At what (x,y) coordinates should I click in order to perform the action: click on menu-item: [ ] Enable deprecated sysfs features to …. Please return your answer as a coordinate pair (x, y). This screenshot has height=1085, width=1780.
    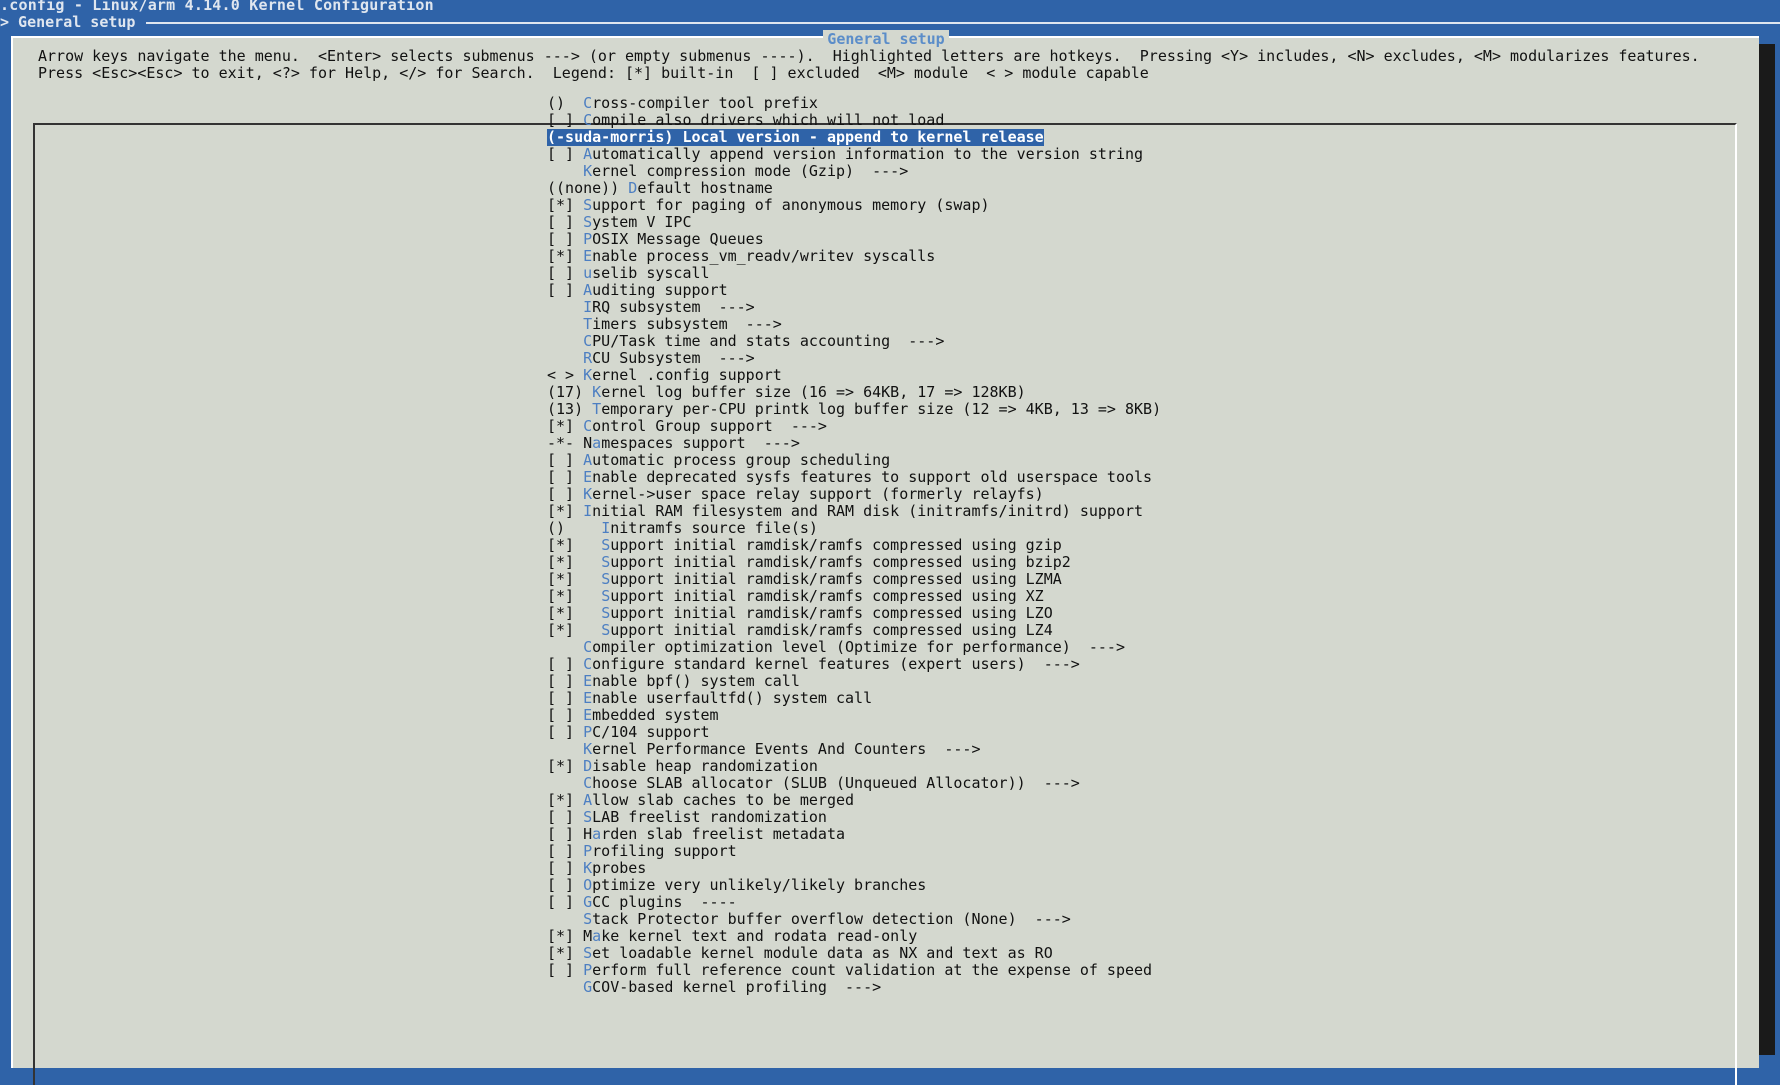
    Looking at the image, I should click on (854, 477).